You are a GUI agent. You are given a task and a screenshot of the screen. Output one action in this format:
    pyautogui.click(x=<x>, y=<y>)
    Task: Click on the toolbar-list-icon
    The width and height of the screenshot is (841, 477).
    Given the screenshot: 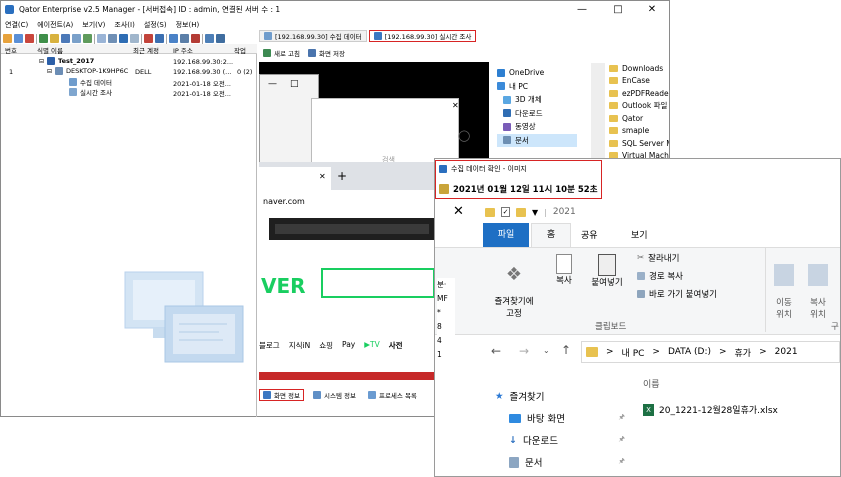 What is the action you would take?
    pyautogui.click(x=76, y=38)
    